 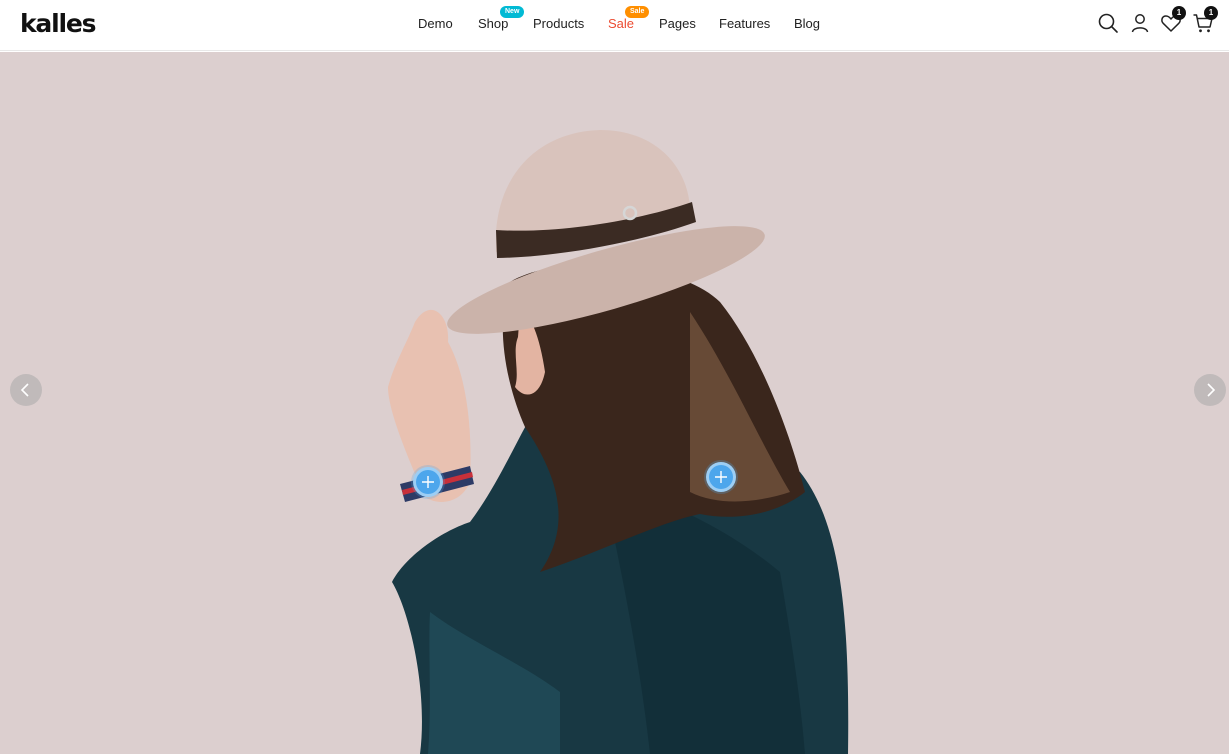 I want to click on nav-pages: Pages, so click(x=677, y=24).